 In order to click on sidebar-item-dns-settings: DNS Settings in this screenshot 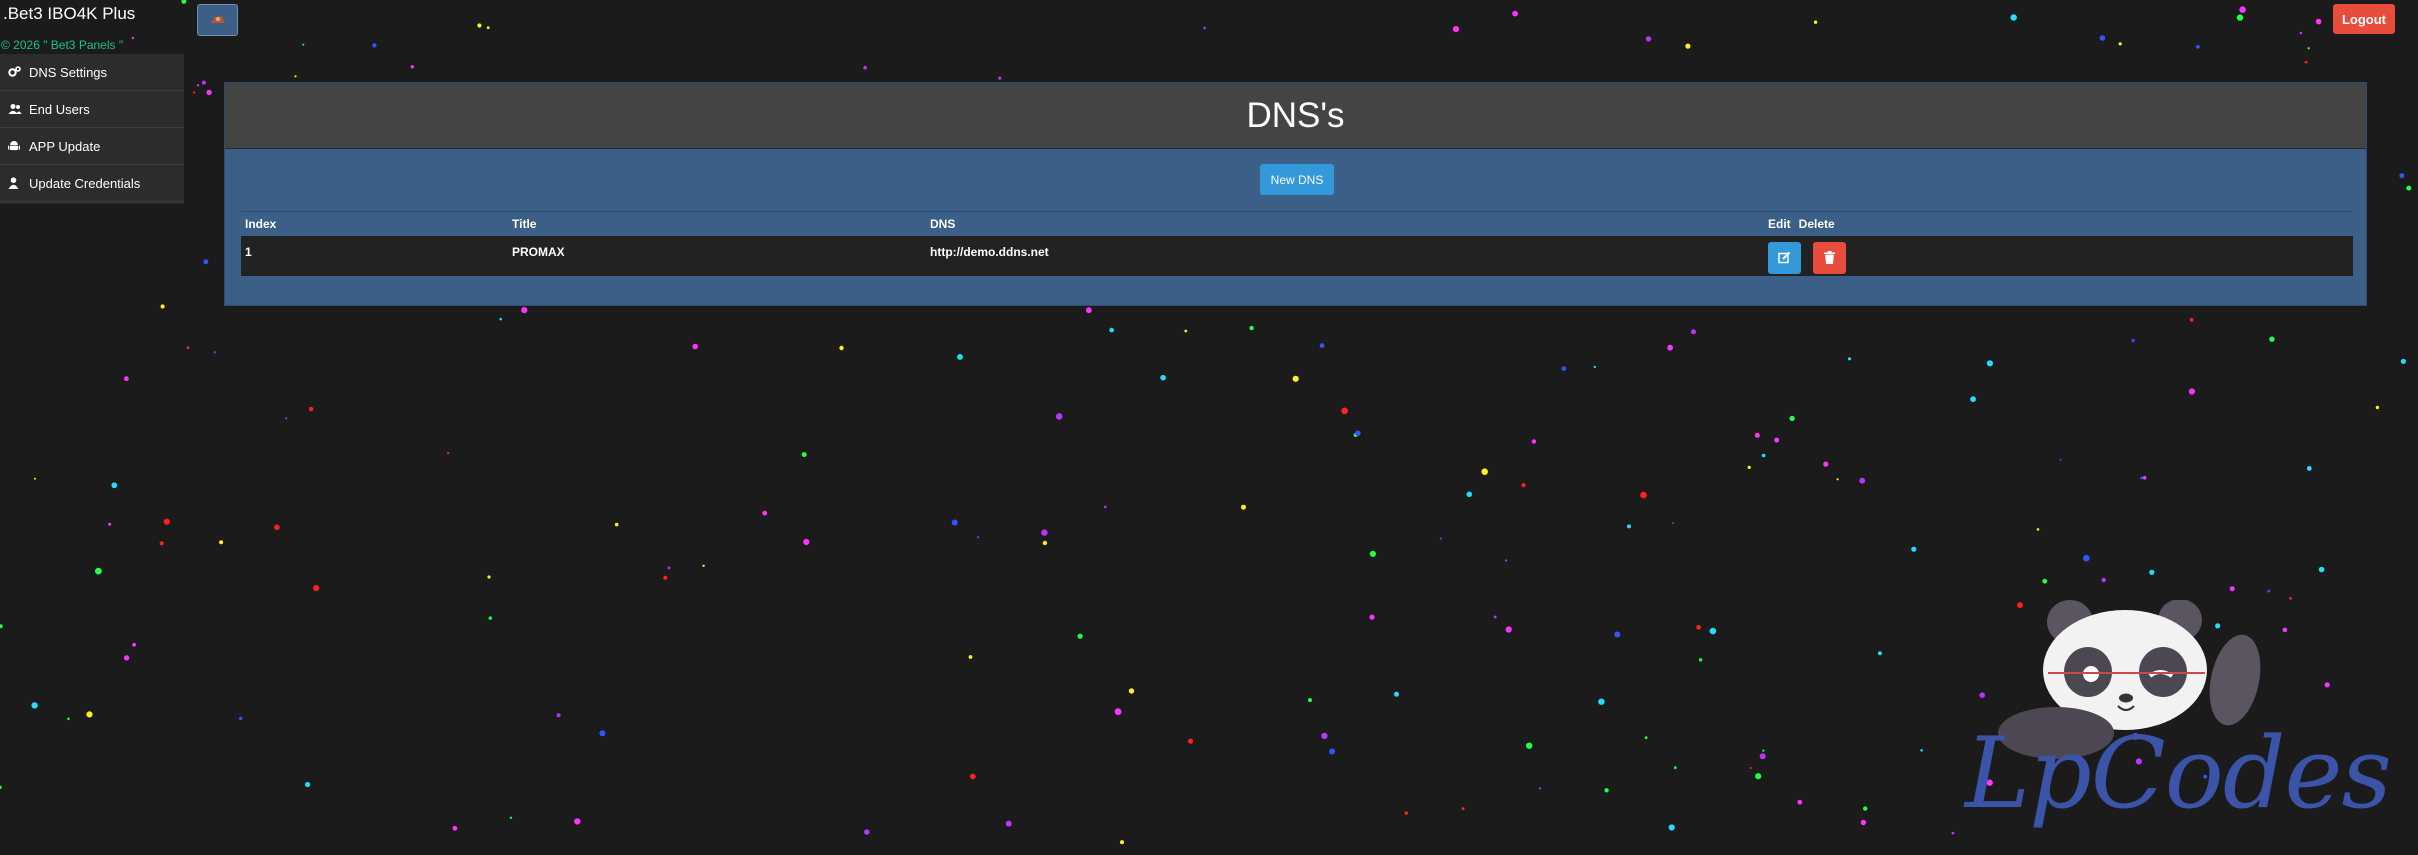, I will do `click(92, 72)`.